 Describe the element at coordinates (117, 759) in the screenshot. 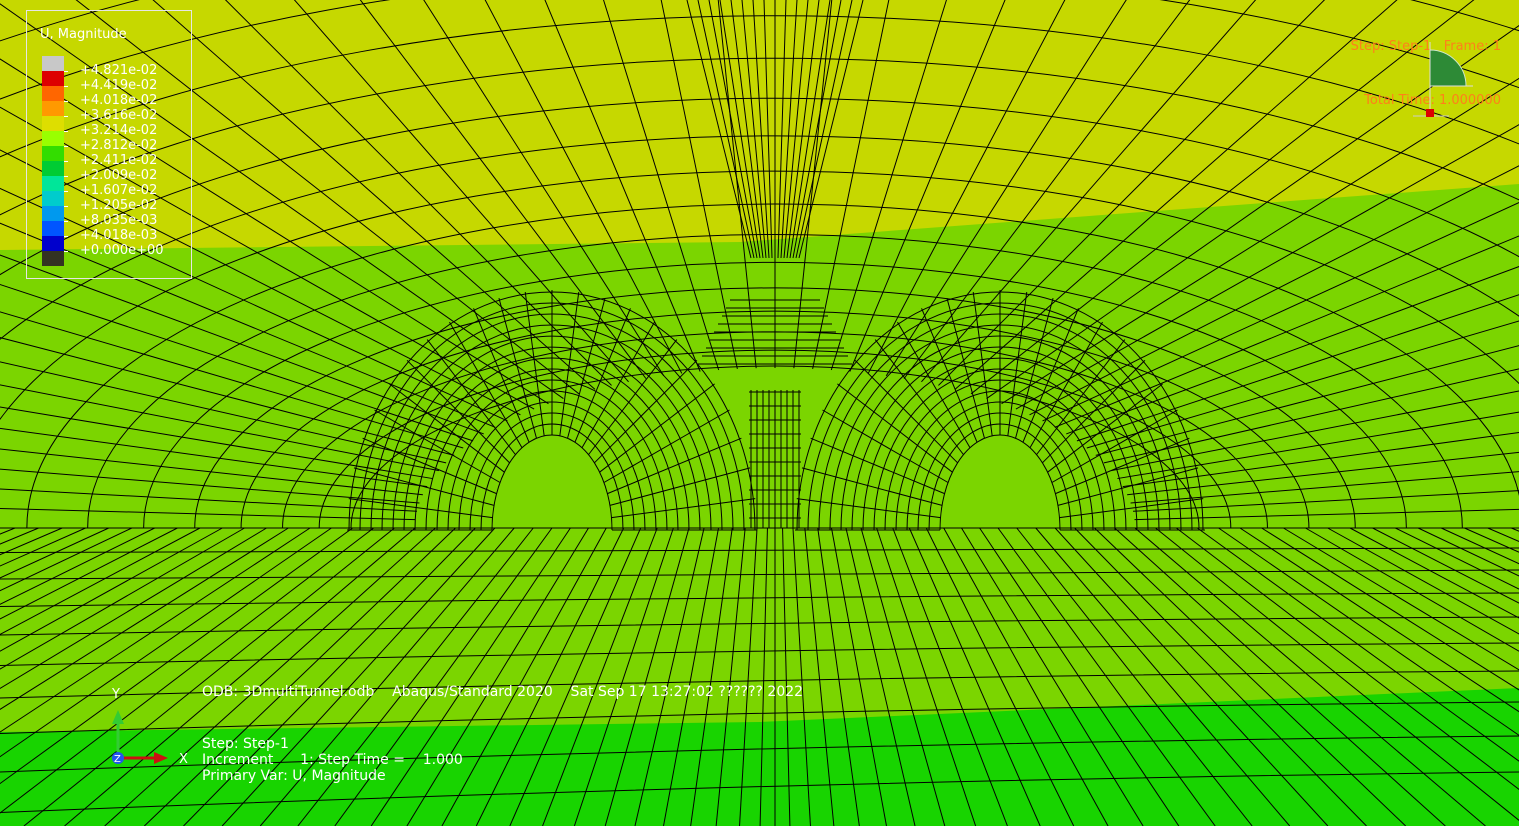

I see `triad-z-label: Z` at that location.